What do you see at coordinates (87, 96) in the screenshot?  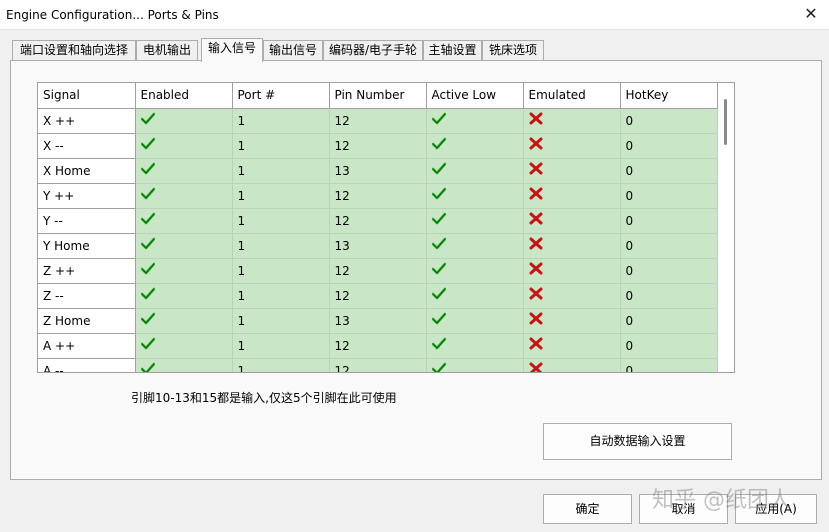 I see `col-header-signal: Signal` at bounding box center [87, 96].